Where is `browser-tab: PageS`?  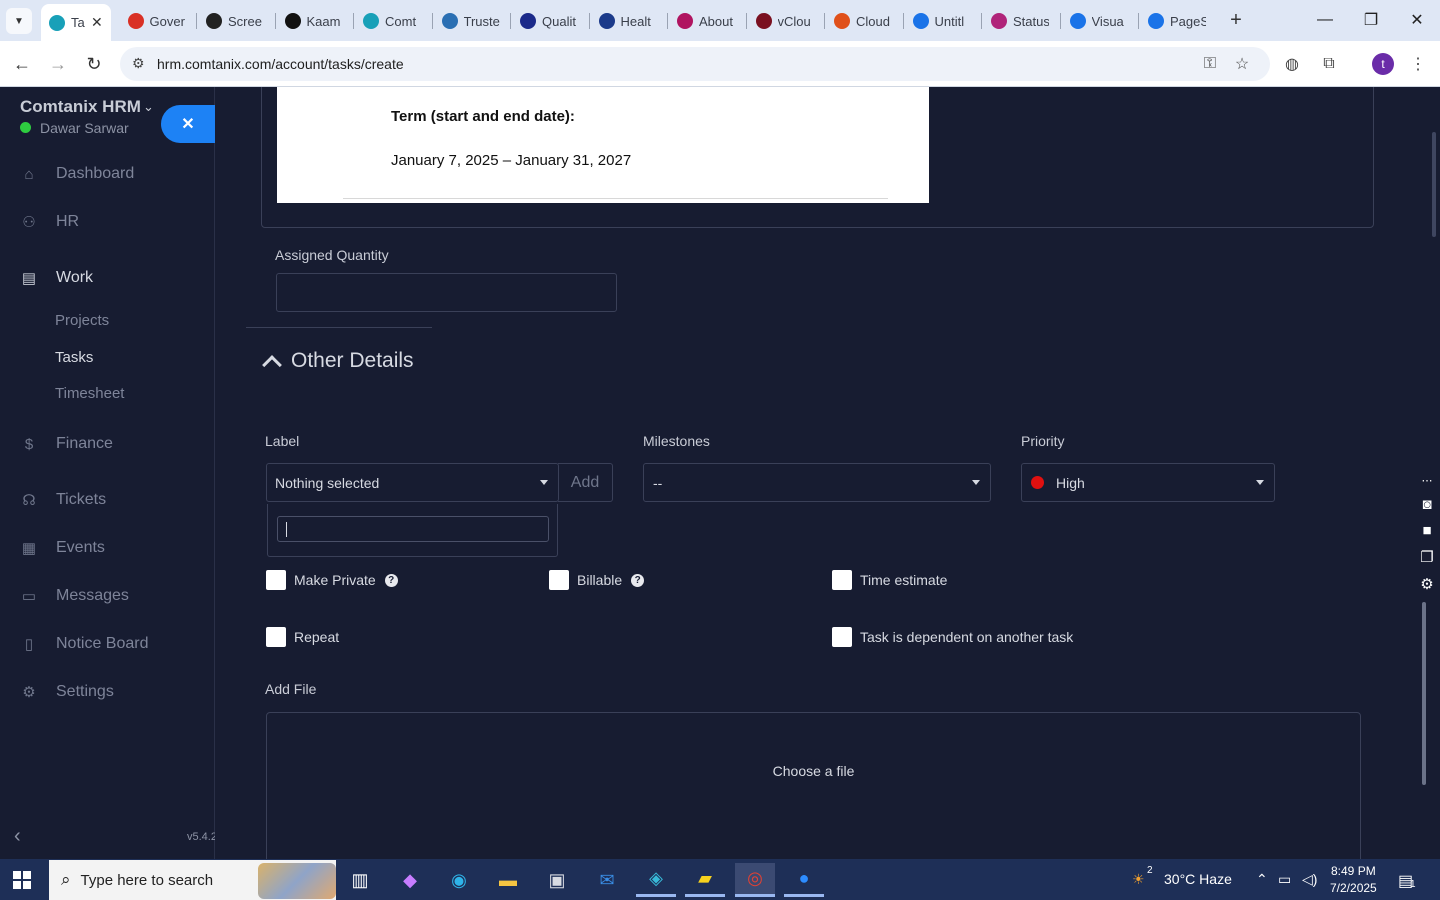
browser-tab: PageS is located at coordinates (1177, 21).